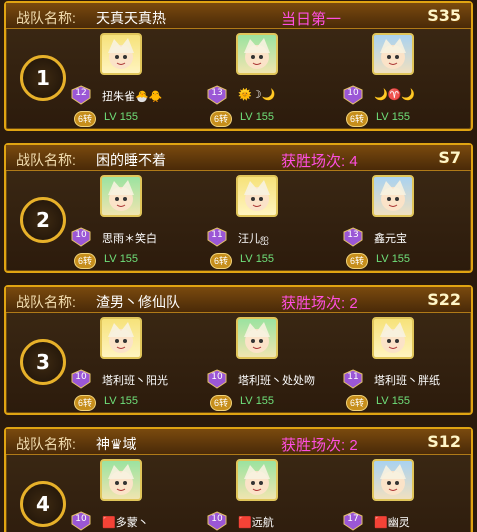 This screenshot has height=532, width=477. I want to click on member-name: 思雨＊笑白, so click(129, 239).